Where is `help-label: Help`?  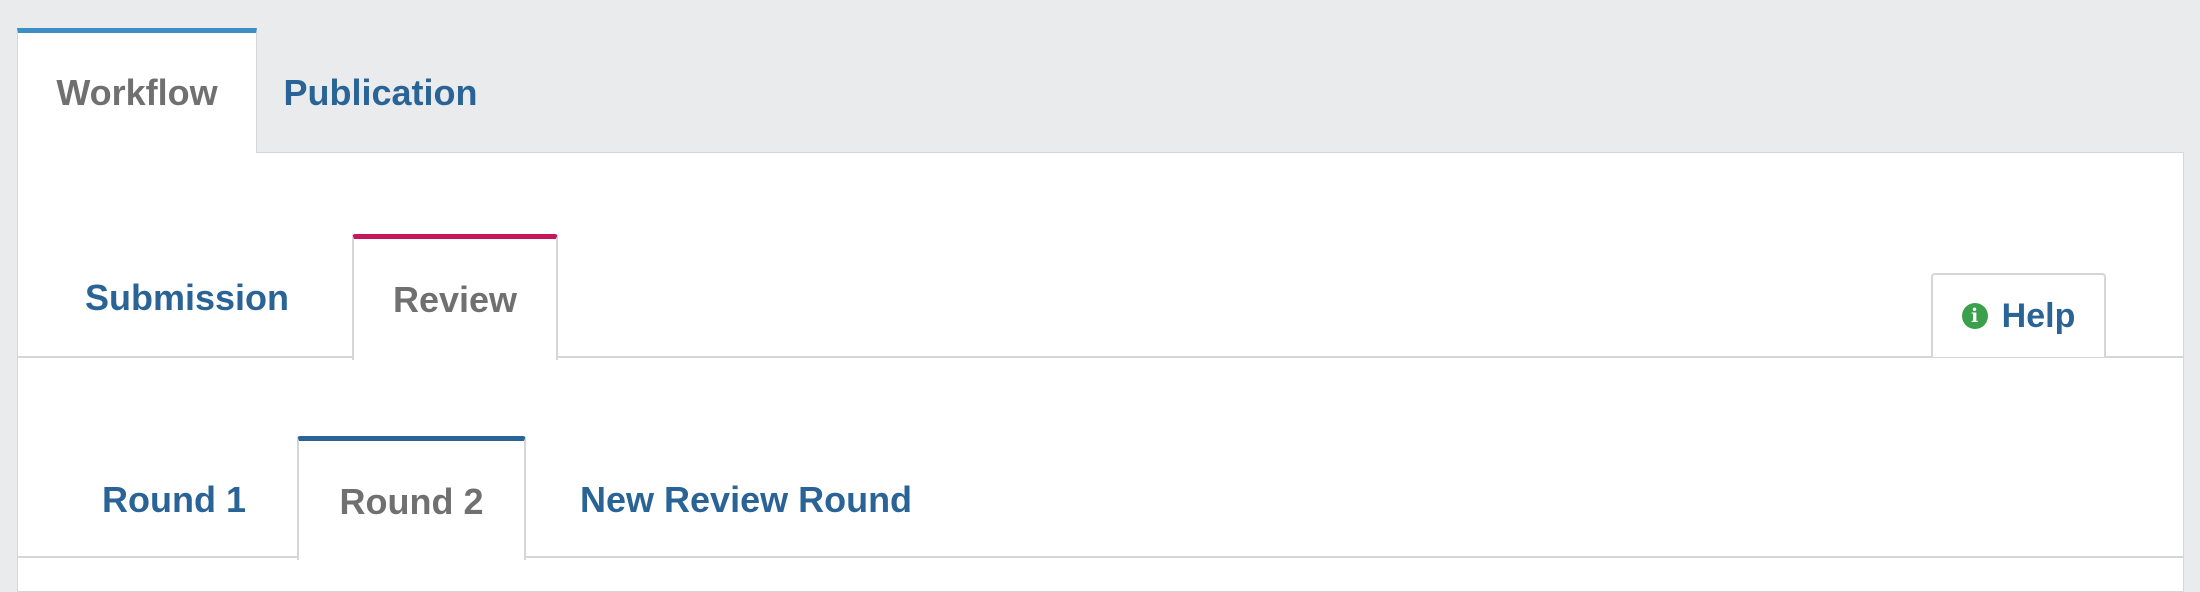 help-label: Help is located at coordinates (2038, 315).